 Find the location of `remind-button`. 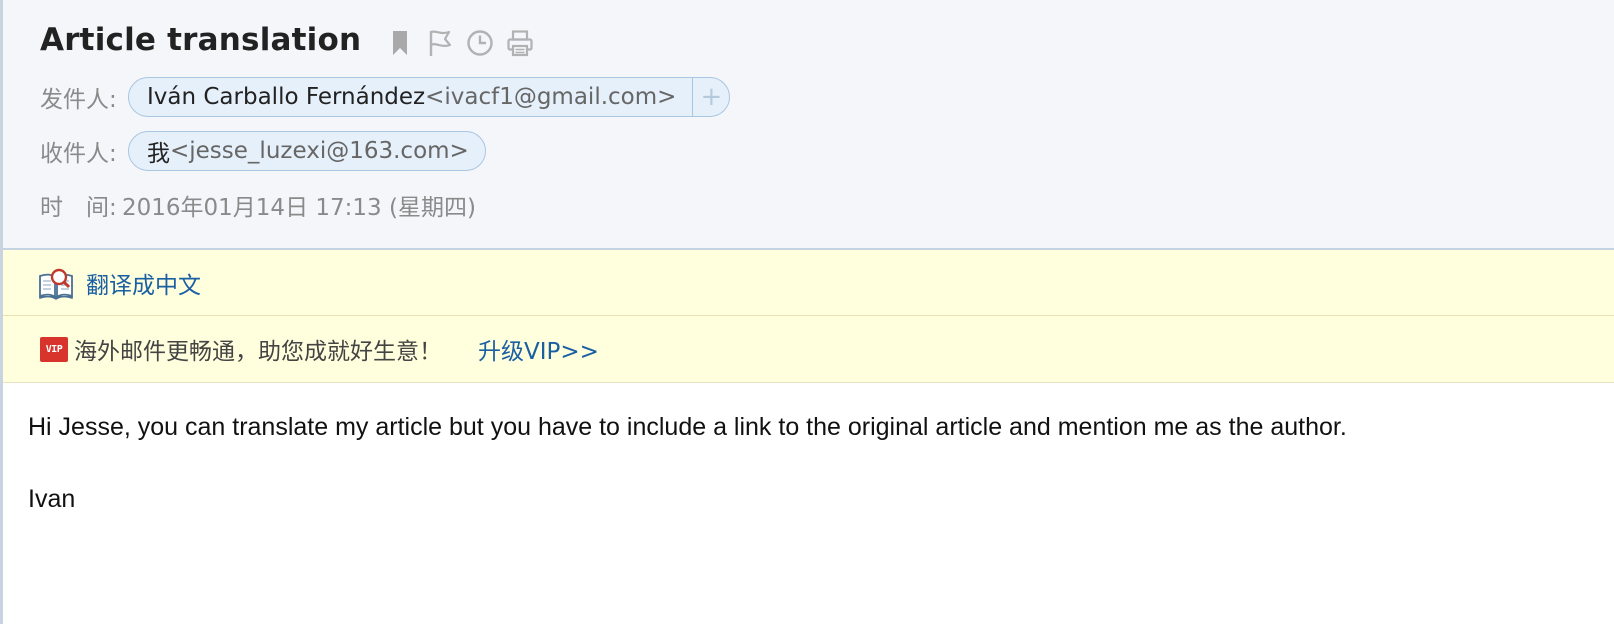

remind-button is located at coordinates (480, 43).